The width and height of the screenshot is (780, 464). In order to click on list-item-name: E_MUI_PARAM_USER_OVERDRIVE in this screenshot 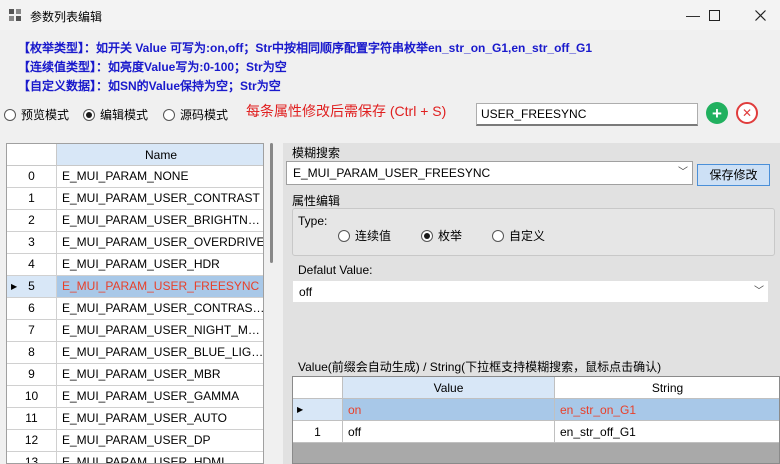, I will do `click(160, 242)`.